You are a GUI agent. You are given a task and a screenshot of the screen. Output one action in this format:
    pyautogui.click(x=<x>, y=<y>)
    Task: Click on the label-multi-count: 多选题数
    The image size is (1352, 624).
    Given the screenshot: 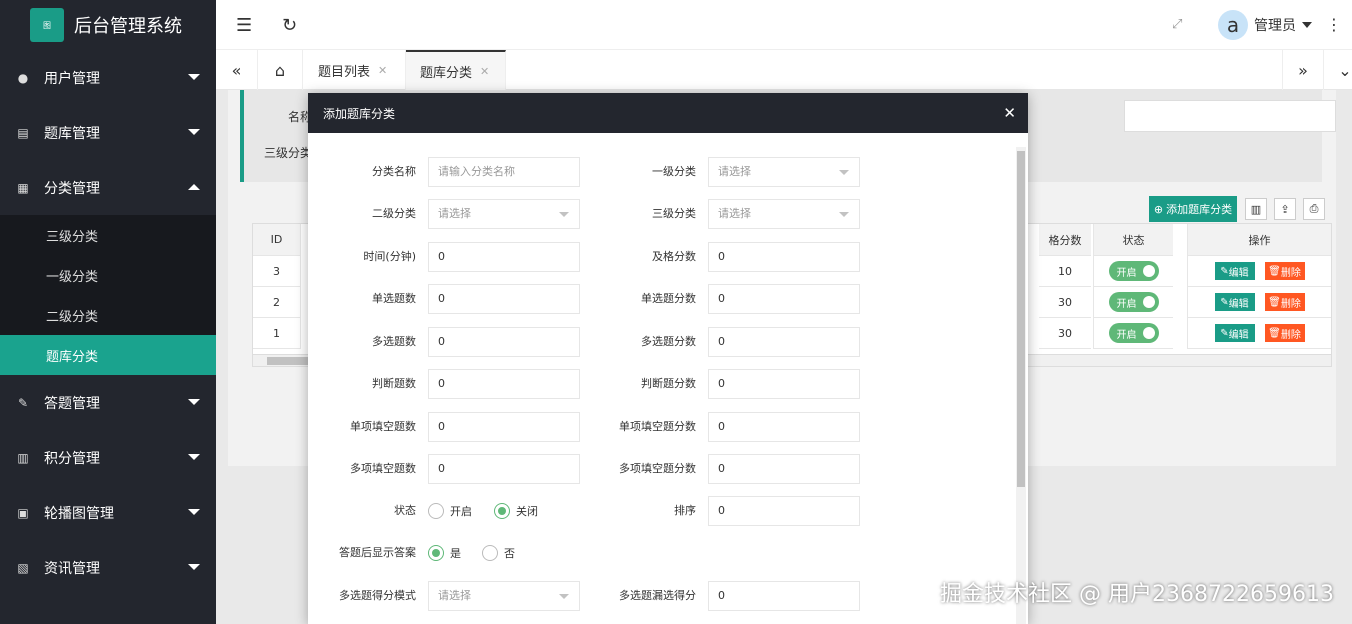 What is the action you would take?
    pyautogui.click(x=394, y=341)
    